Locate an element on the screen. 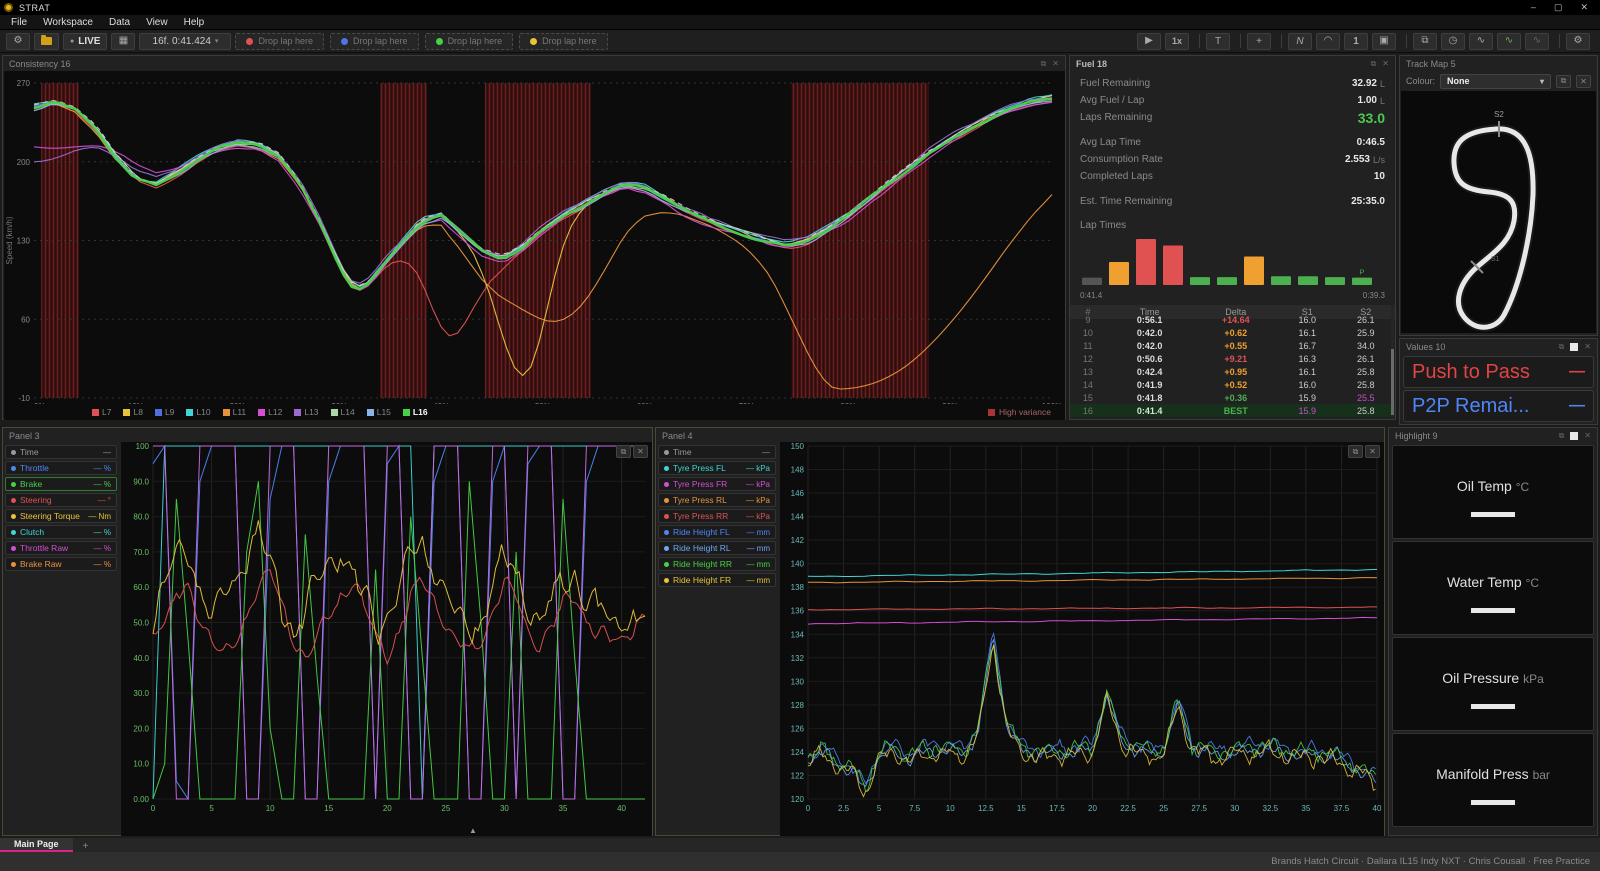  lap-legend-l10: L10 is located at coordinates (198, 412).